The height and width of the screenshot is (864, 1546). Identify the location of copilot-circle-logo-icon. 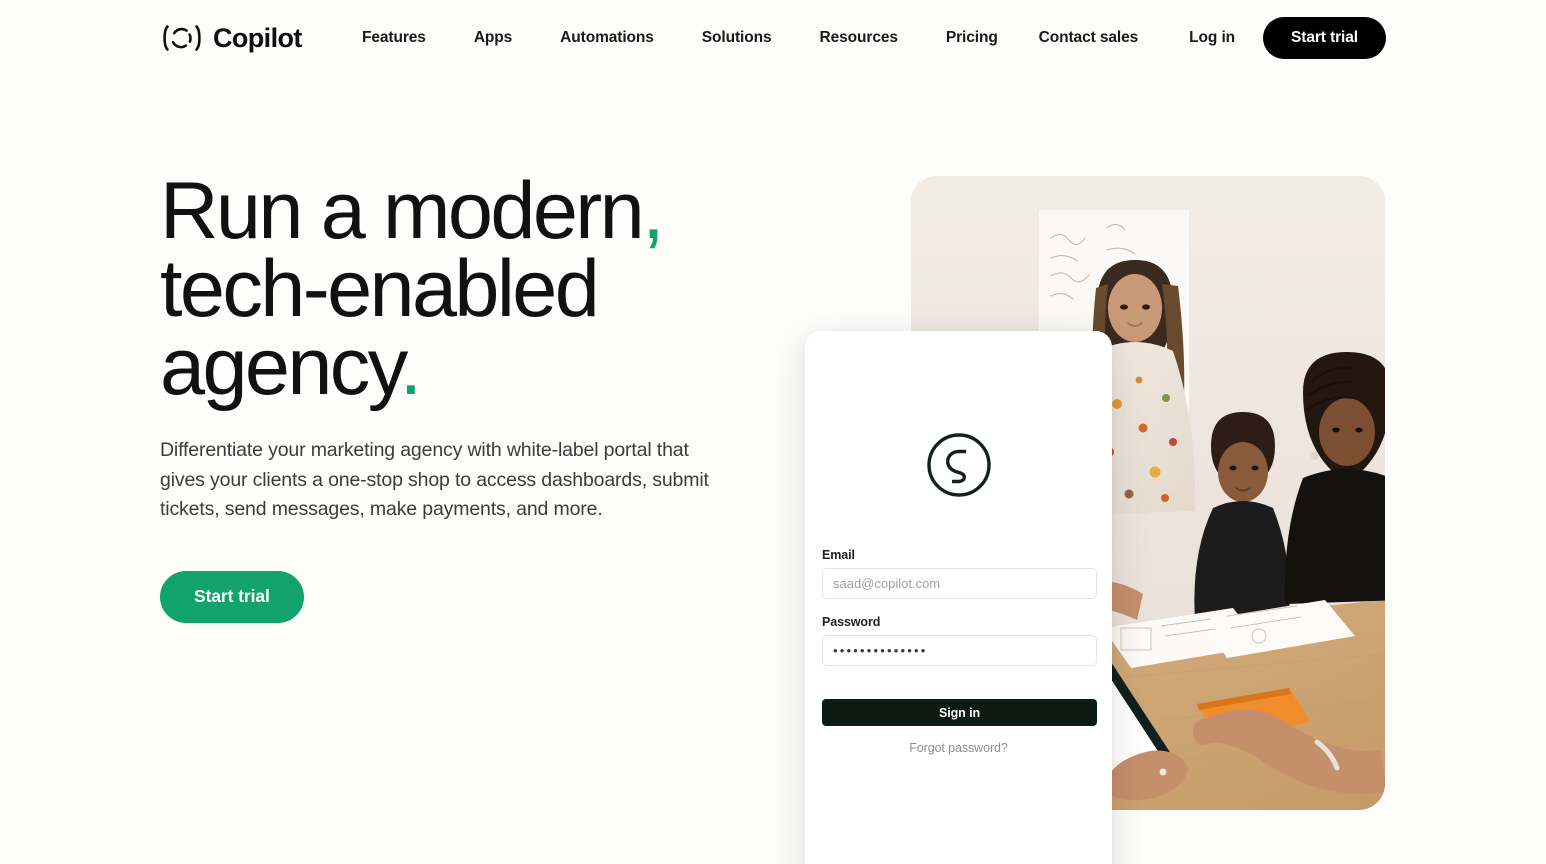
(958, 465).